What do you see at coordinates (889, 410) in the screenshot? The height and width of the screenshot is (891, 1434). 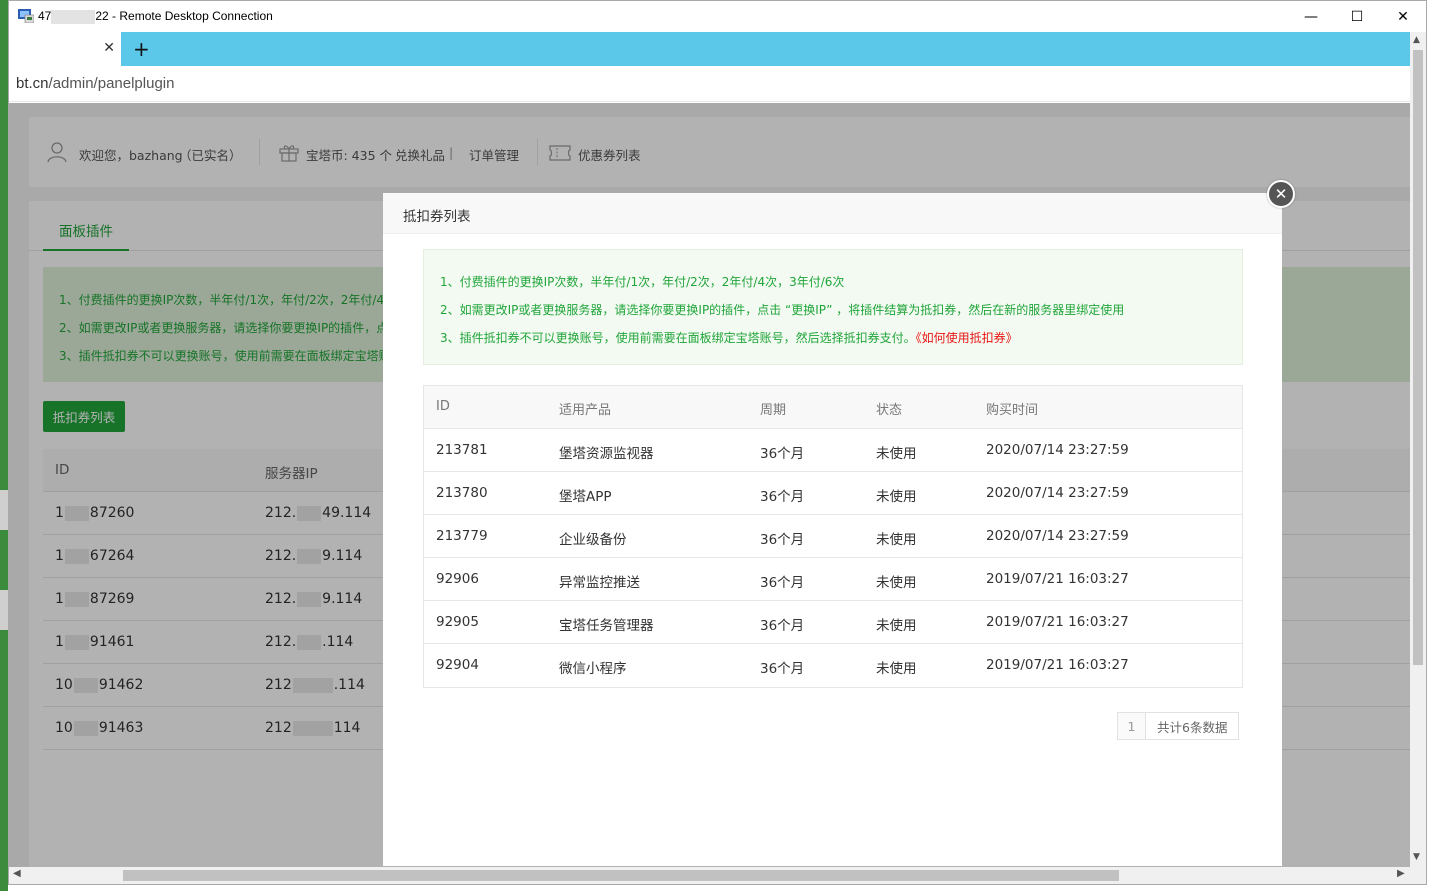 I see `column-header-status: 状态` at bounding box center [889, 410].